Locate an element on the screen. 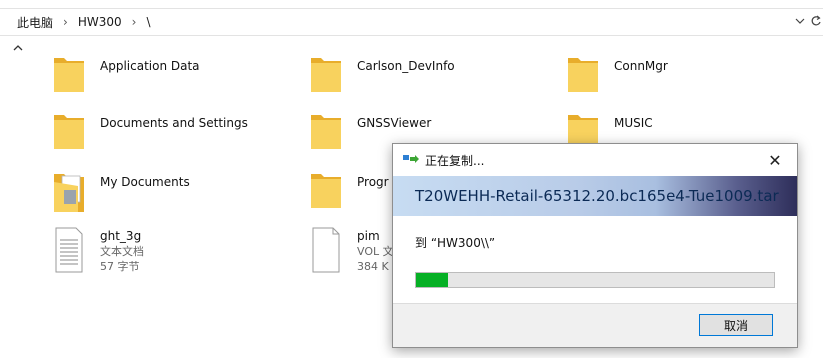  scroll-up-arrow-icon is located at coordinates (18, 48).